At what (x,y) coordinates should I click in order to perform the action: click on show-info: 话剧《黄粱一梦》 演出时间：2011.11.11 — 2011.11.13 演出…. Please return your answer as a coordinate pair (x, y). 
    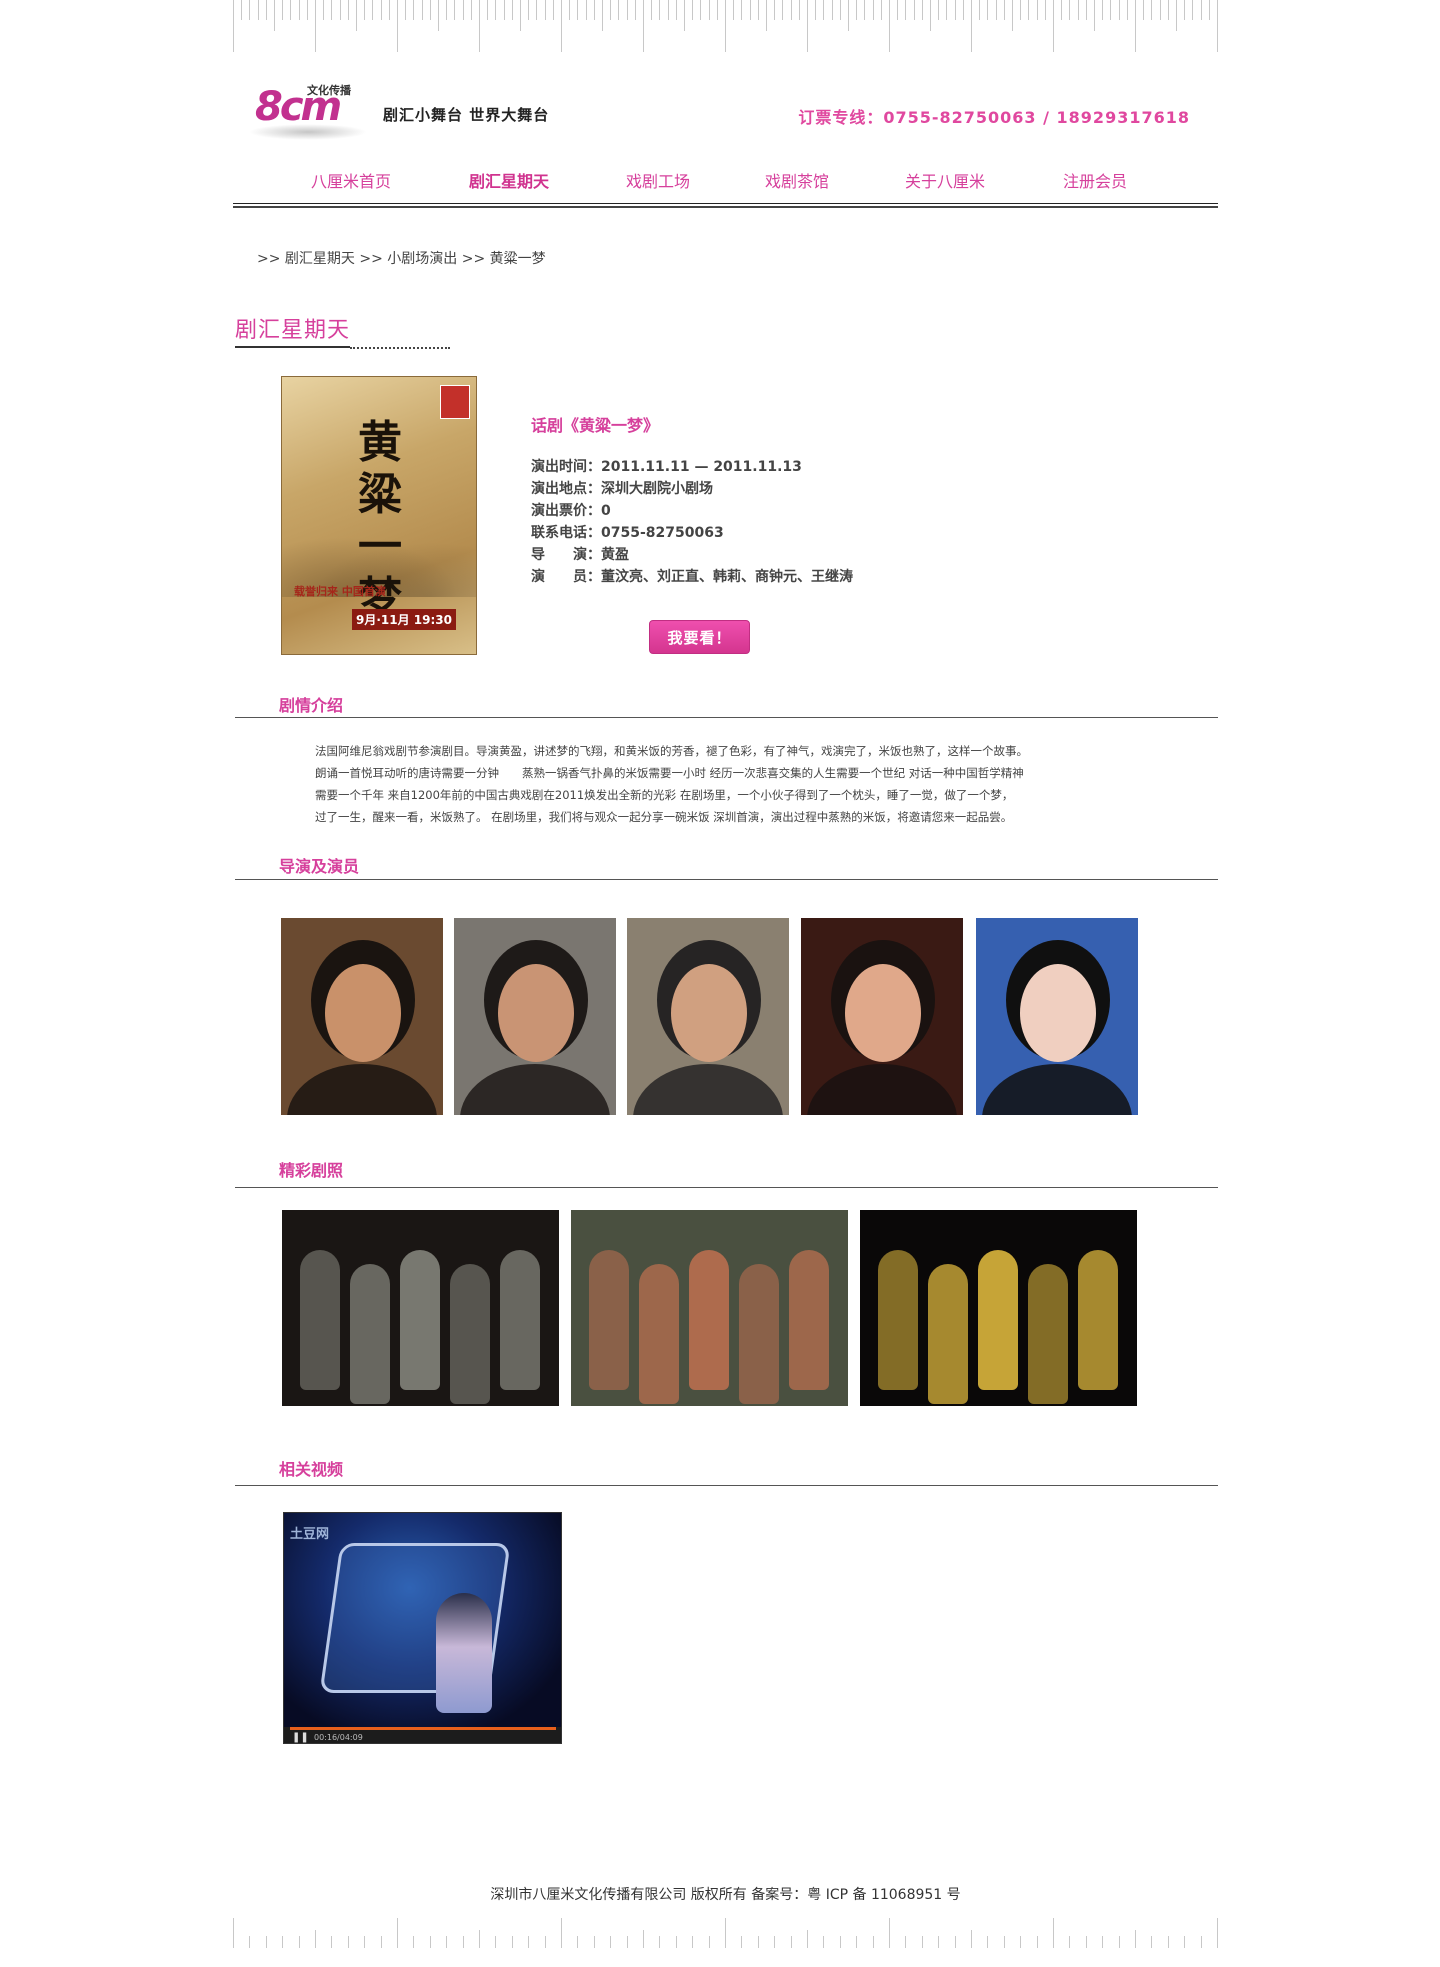
    Looking at the image, I should click on (692, 500).